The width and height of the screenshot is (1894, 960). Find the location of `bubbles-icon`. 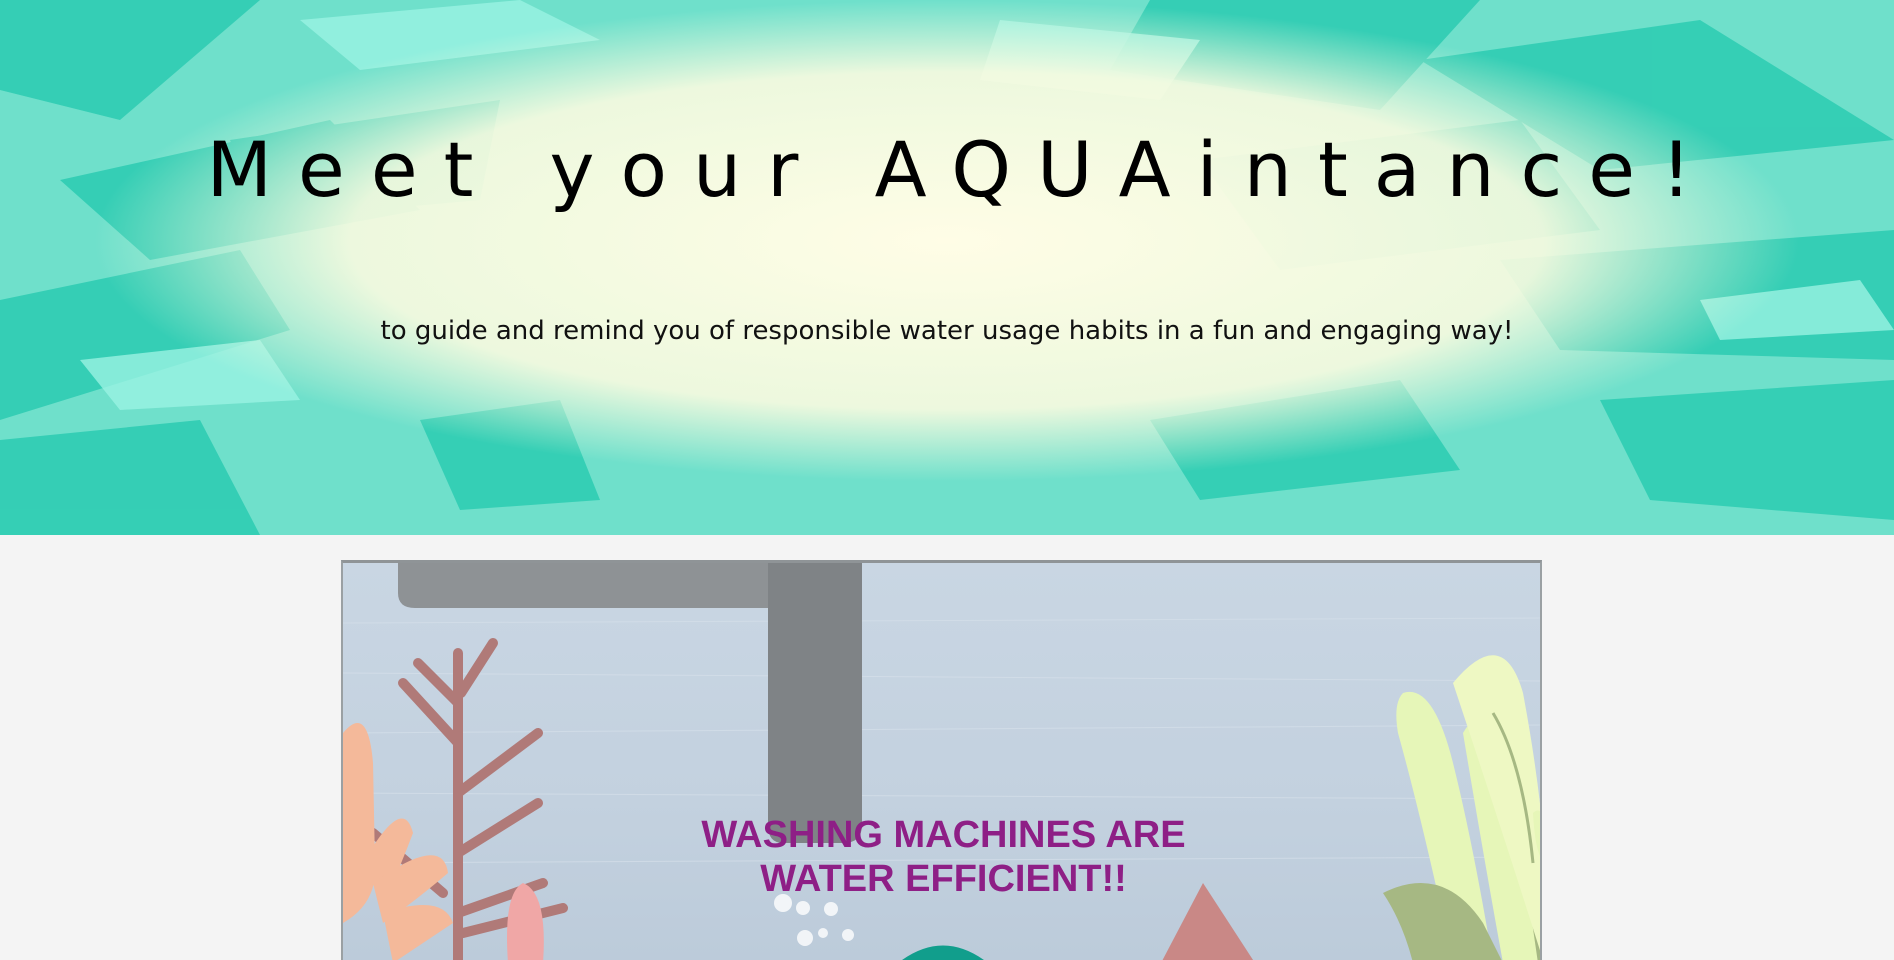

bubbles-icon is located at coordinates (814, 920).